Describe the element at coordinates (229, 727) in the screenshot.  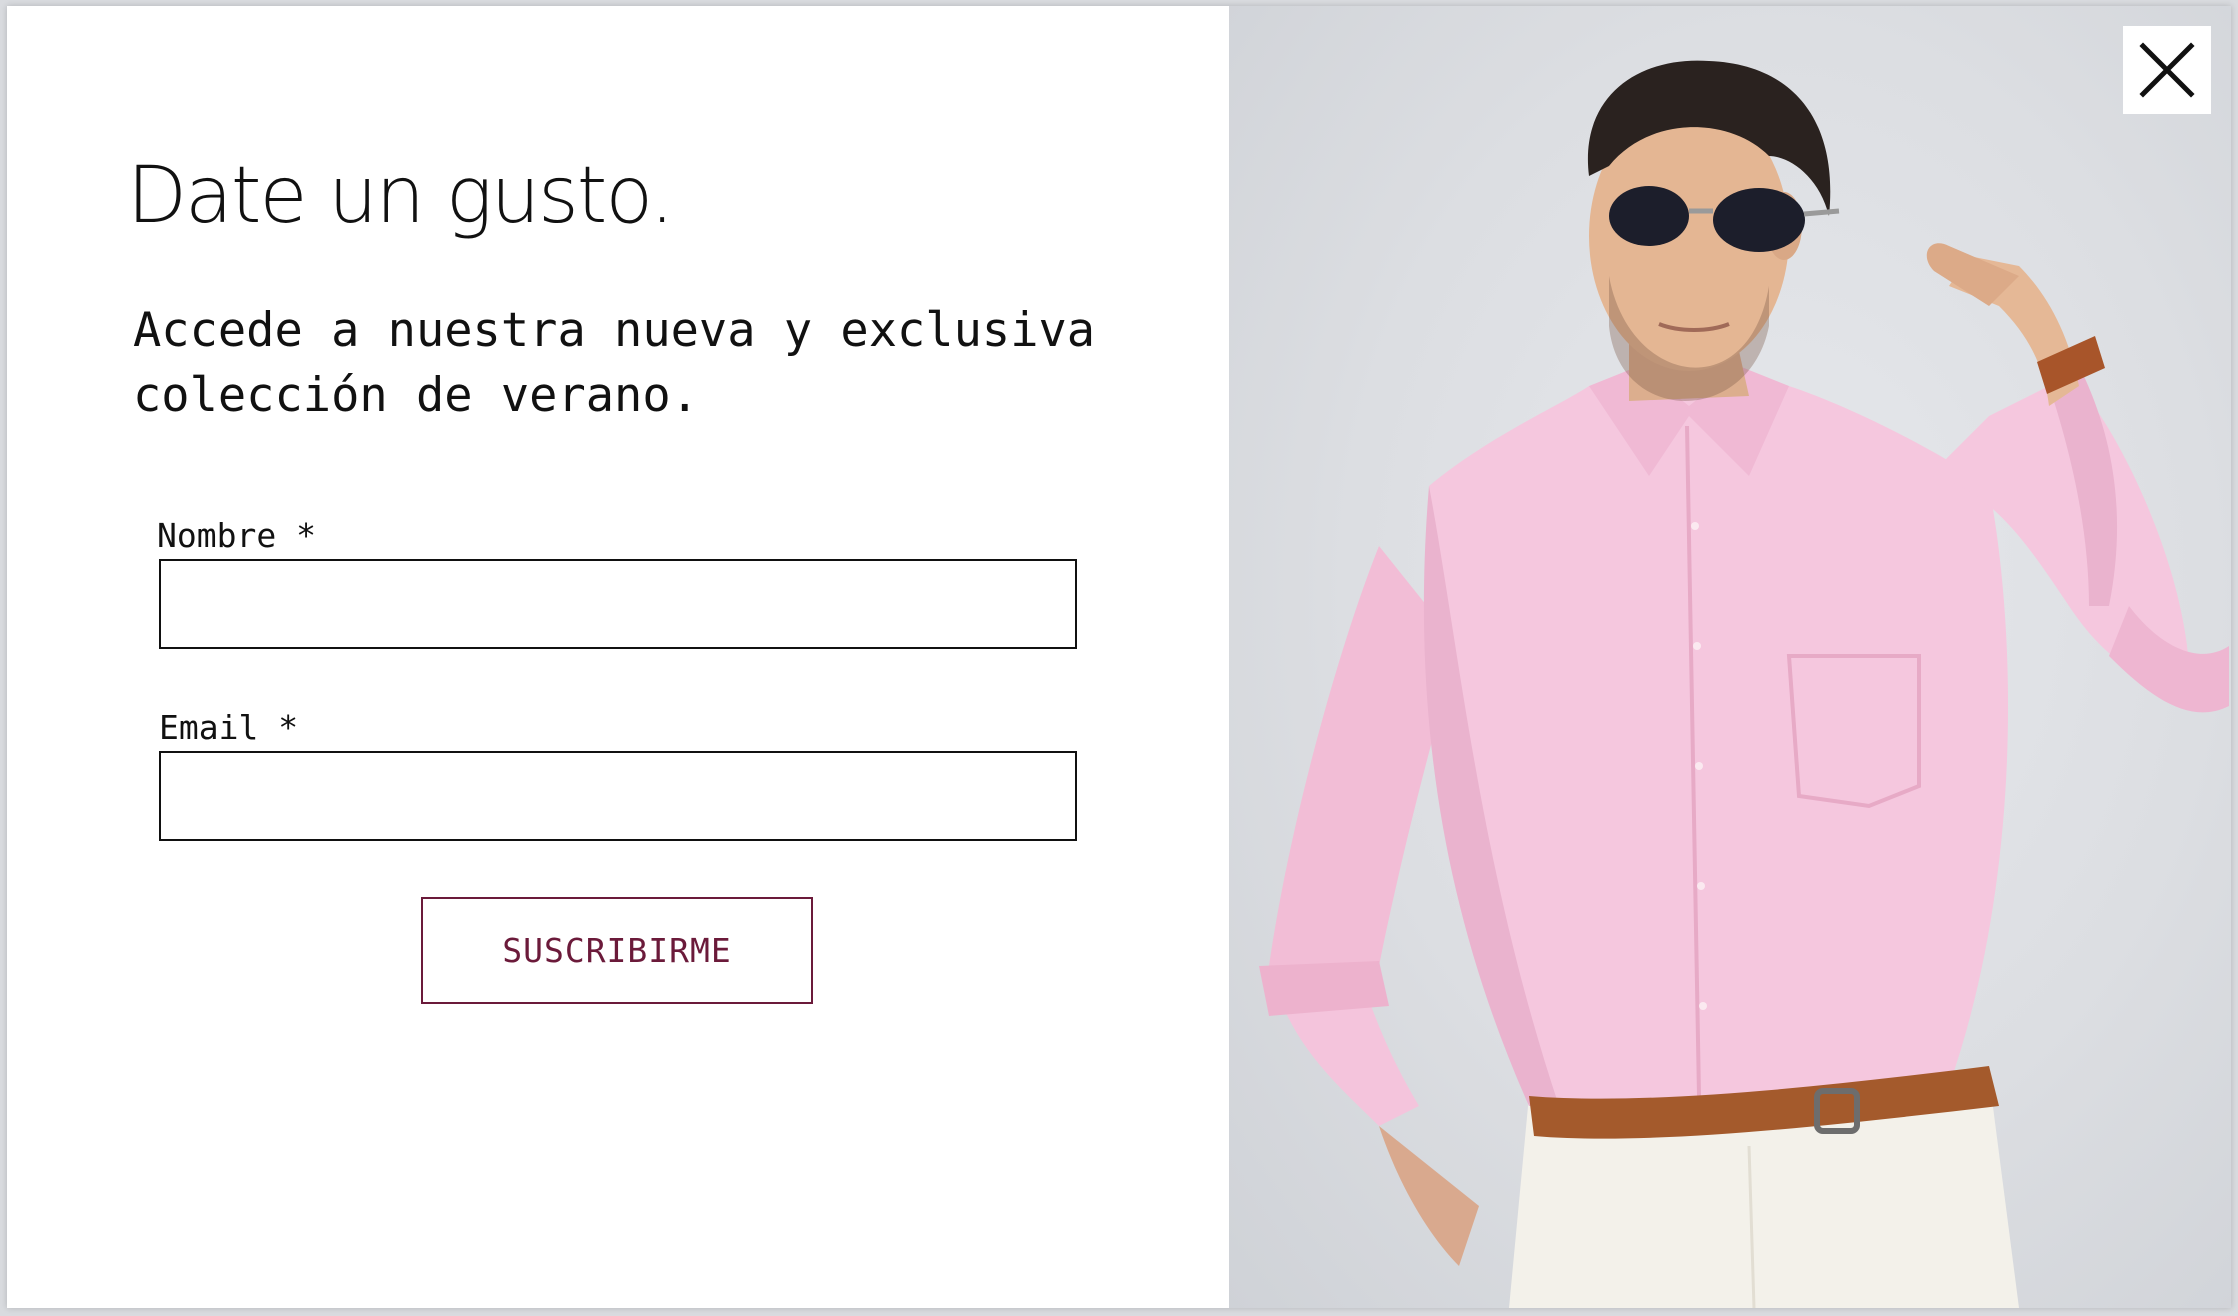
I see `email-label: Email *` at that location.